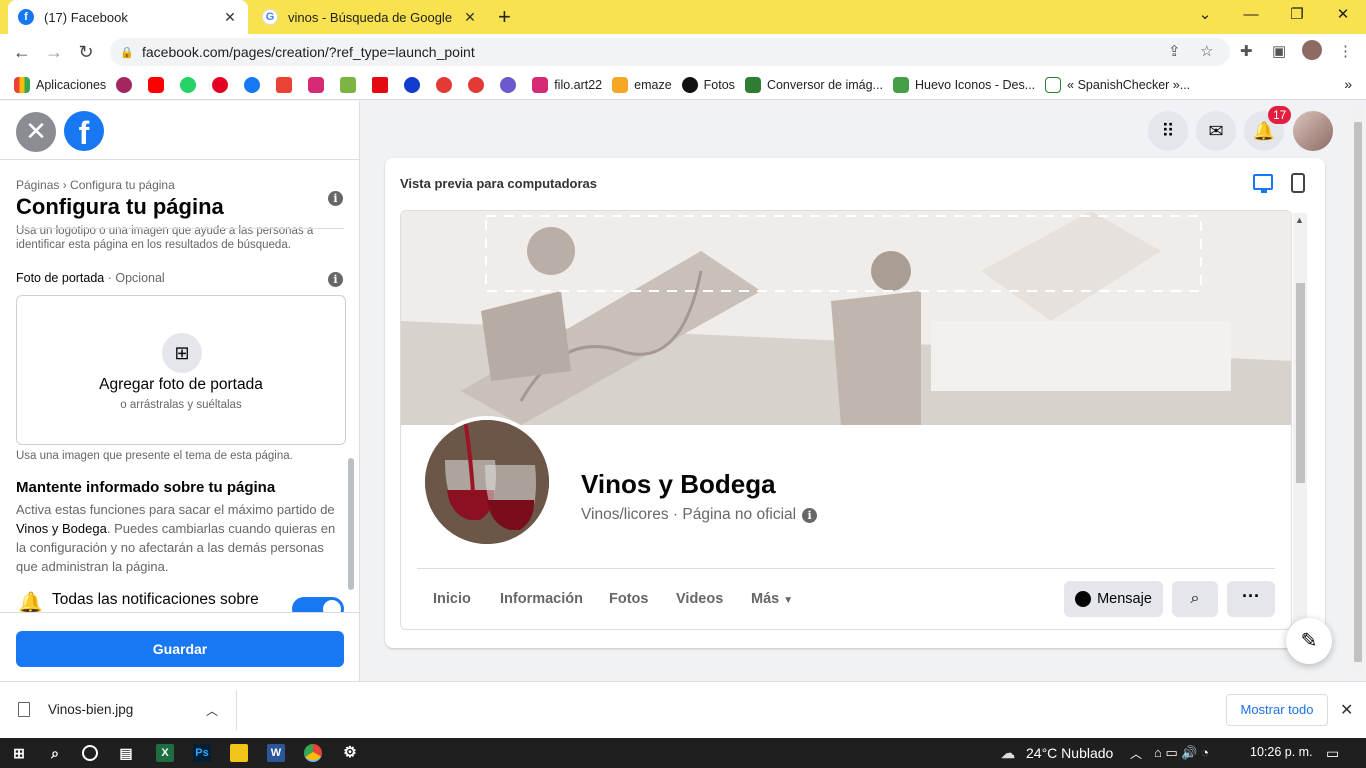  I want to click on canva-icon, so click(508, 84).